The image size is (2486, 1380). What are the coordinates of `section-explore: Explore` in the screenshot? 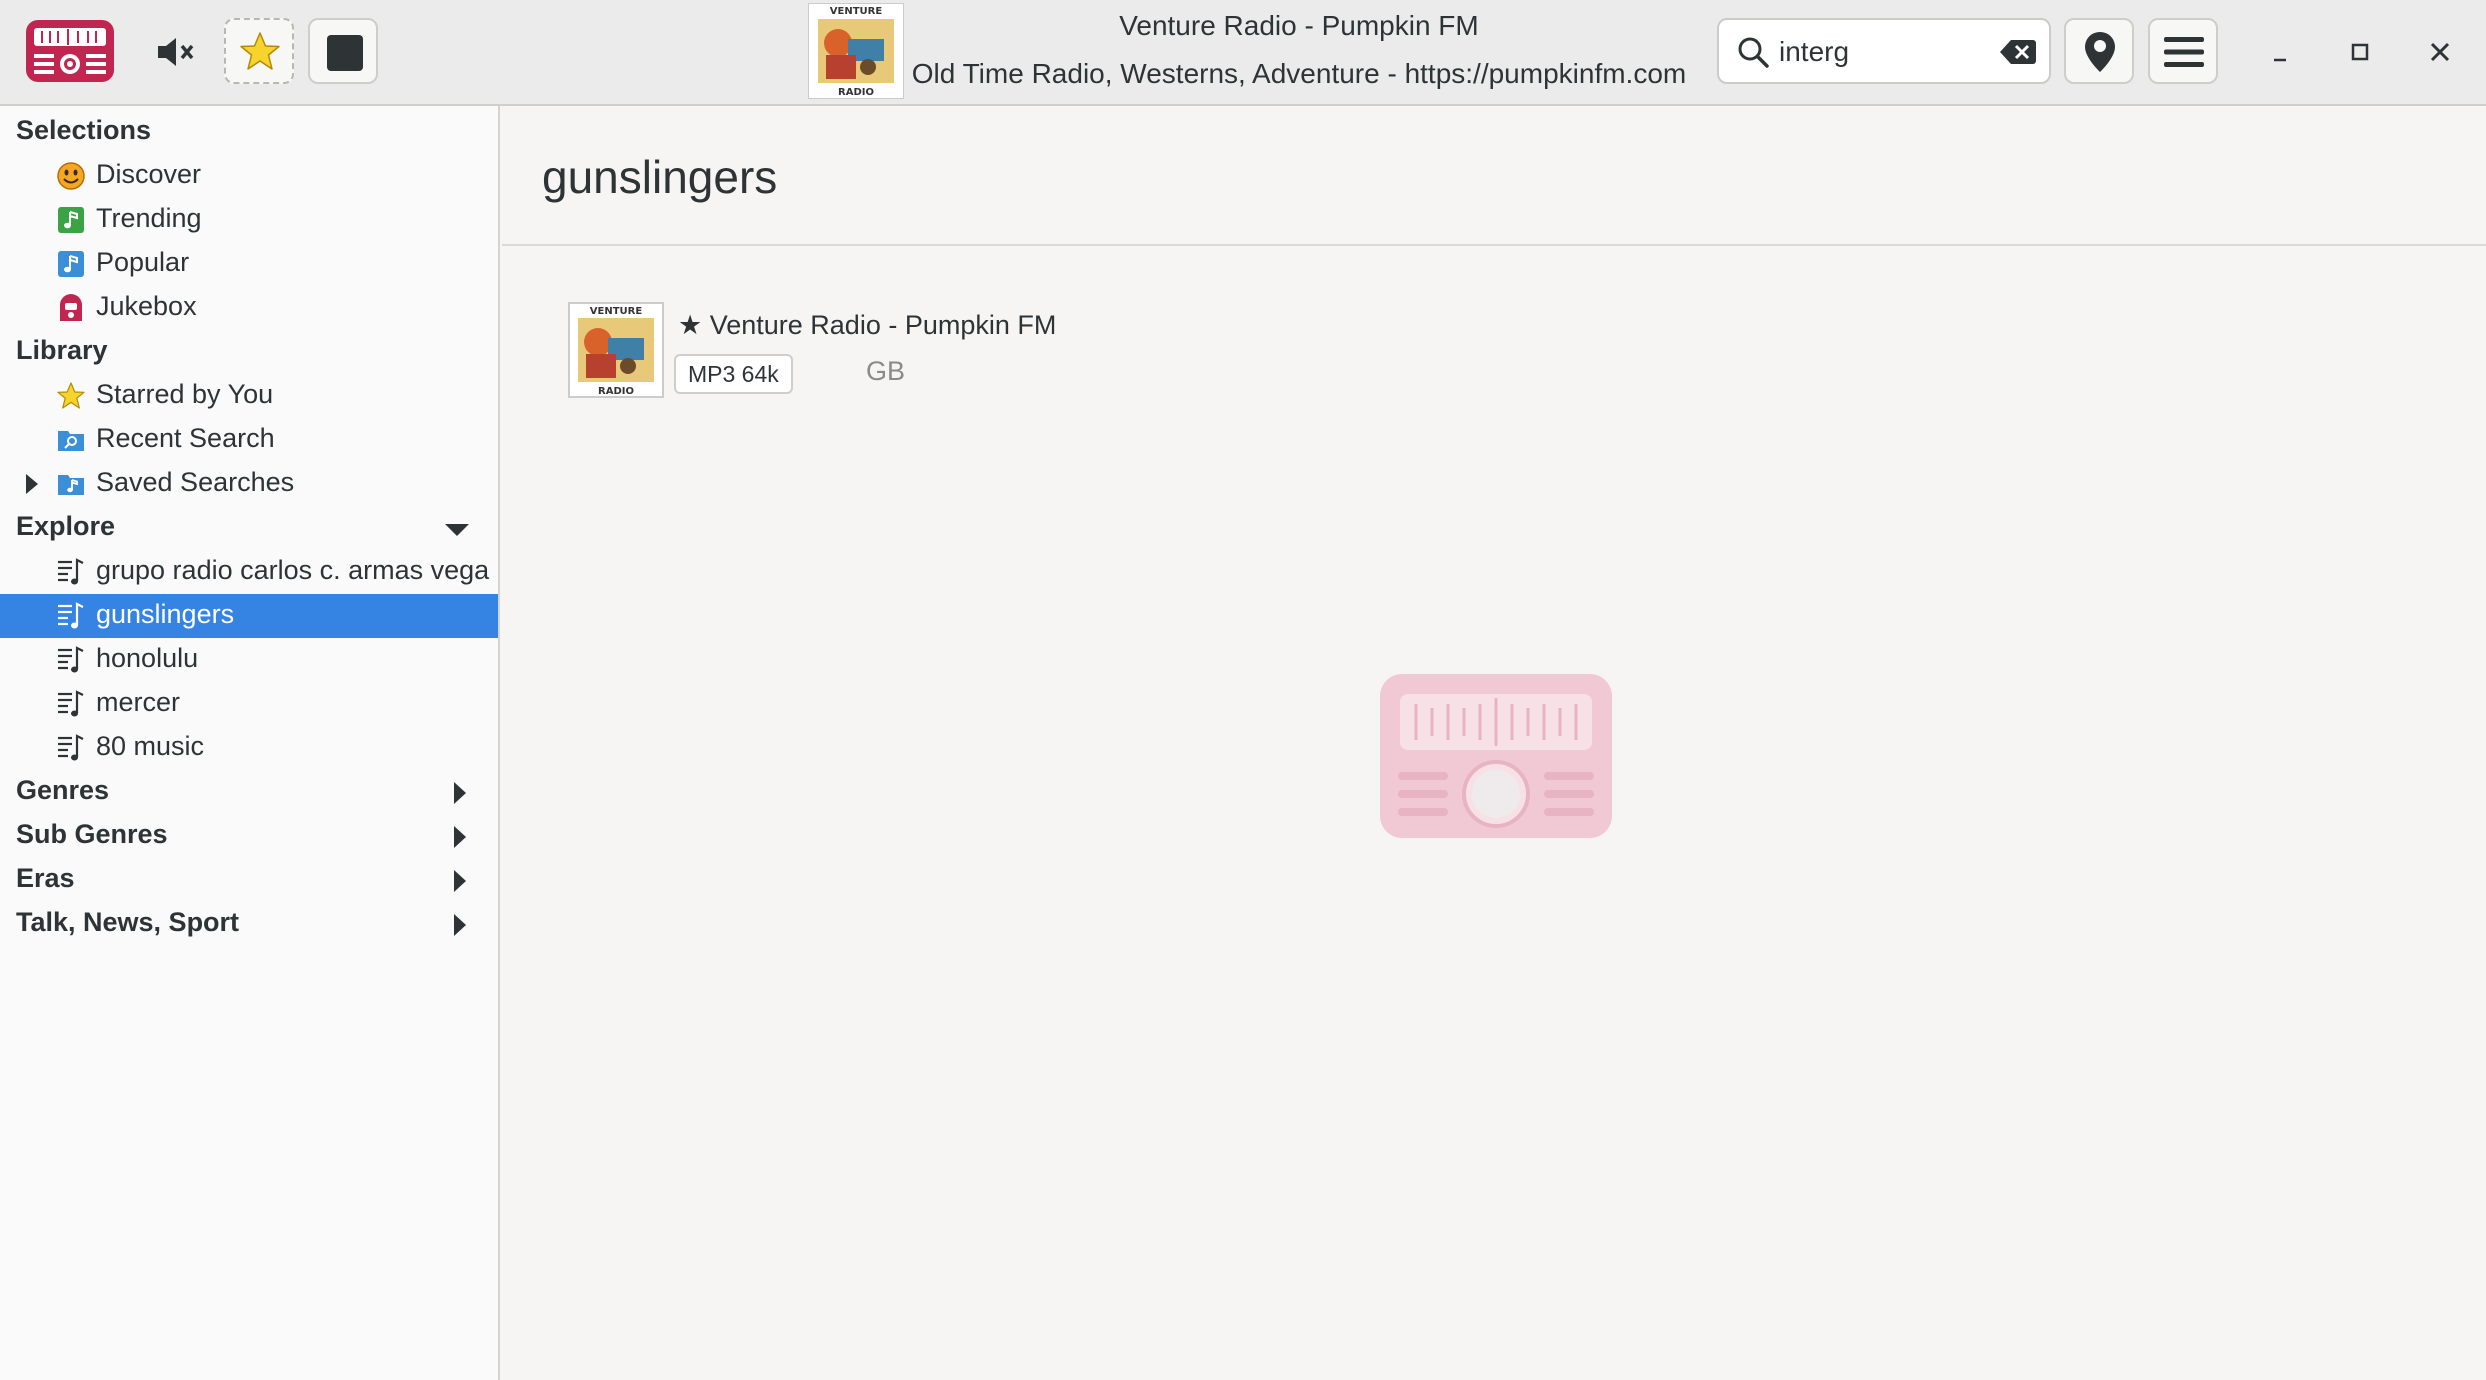 It's located at (249, 528).